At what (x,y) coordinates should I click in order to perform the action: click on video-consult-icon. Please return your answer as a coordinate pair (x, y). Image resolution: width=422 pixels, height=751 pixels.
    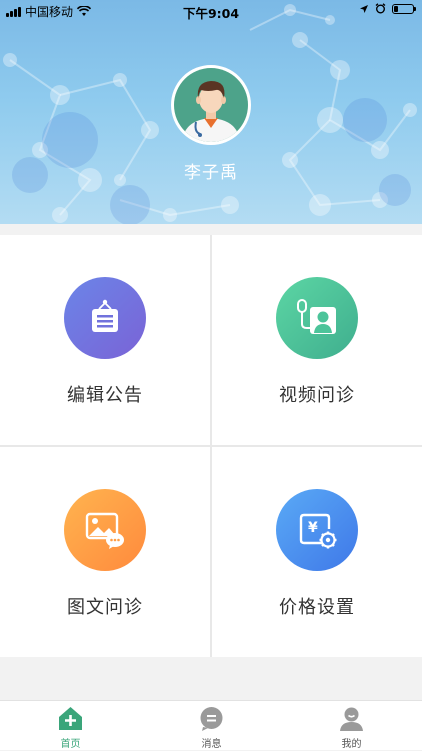
    Looking at the image, I should click on (316, 316).